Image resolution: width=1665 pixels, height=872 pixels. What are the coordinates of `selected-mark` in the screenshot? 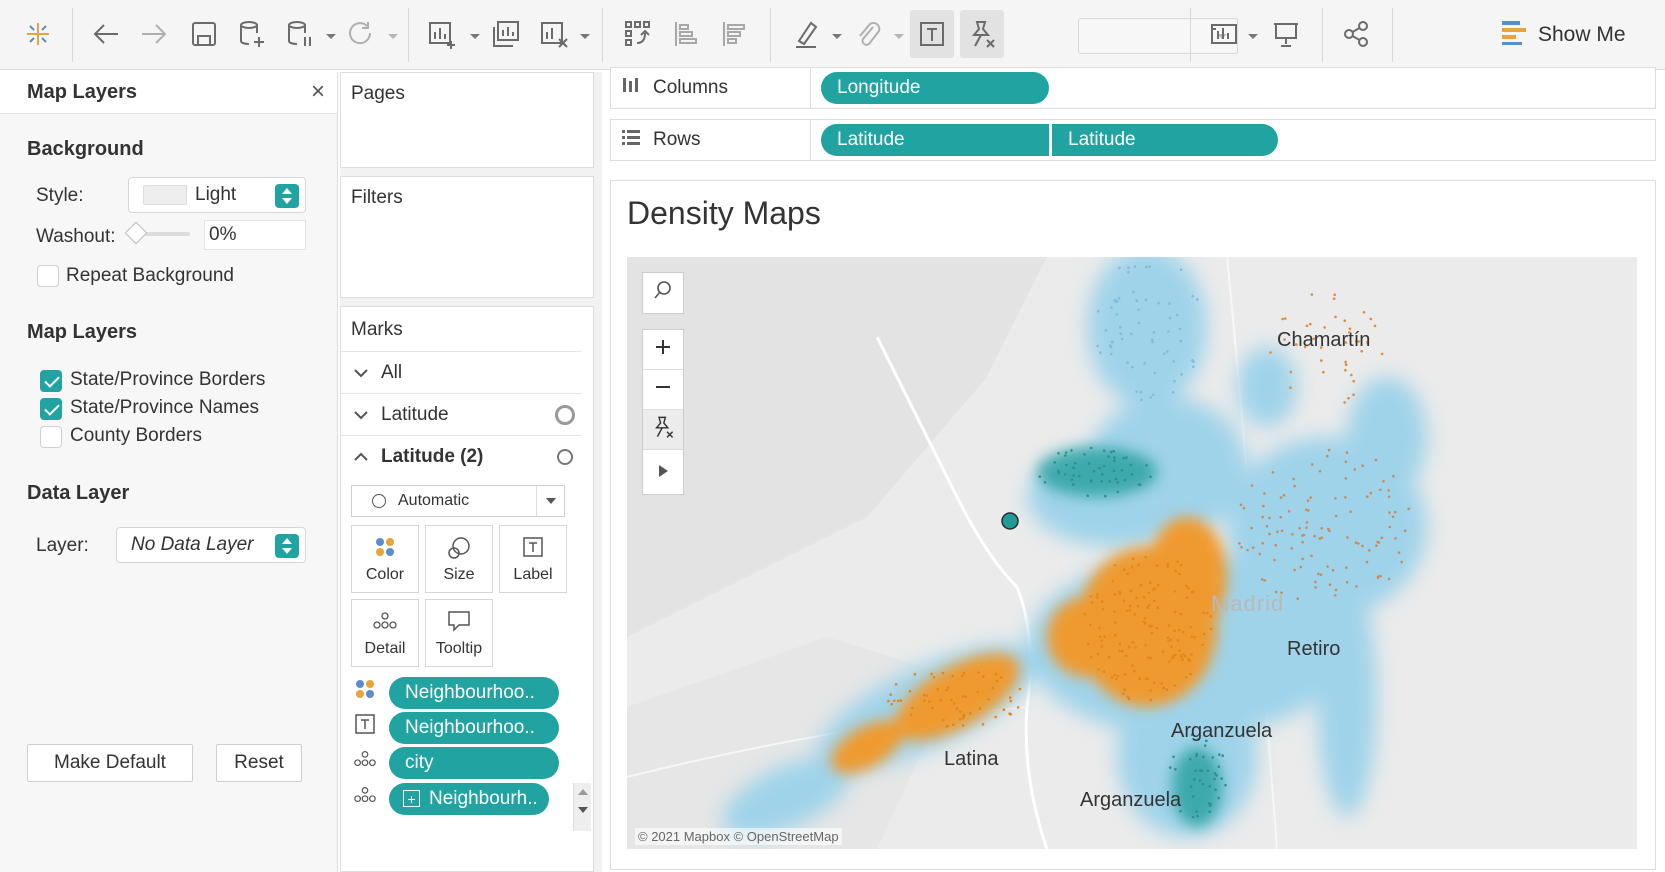 It's located at (1010, 521).